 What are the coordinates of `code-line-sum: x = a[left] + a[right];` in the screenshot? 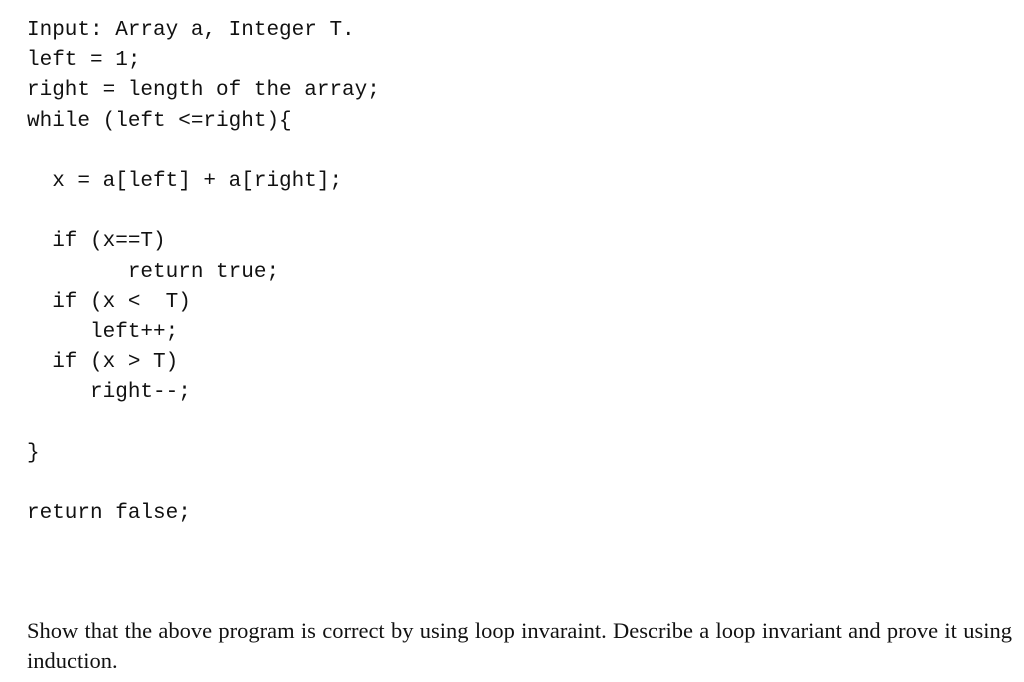 It's located at (185, 181).